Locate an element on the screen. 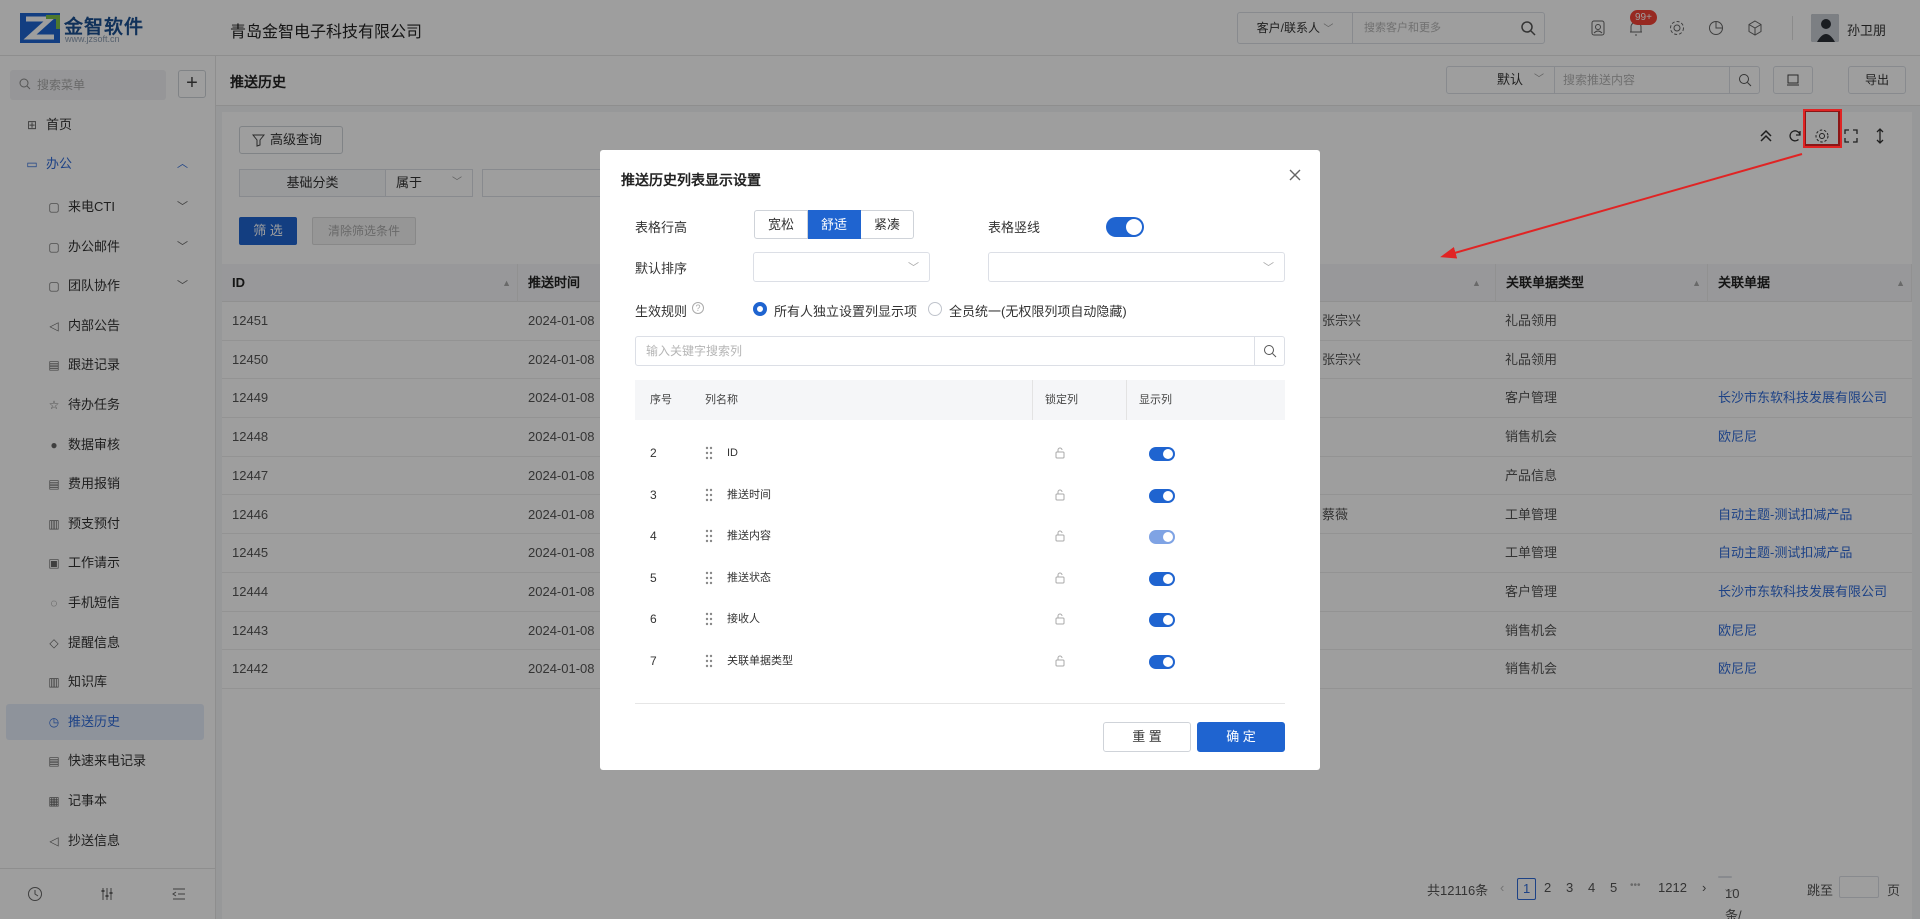 The width and height of the screenshot is (1920, 919). column-name: 关联单据类型 is located at coordinates (760, 660).